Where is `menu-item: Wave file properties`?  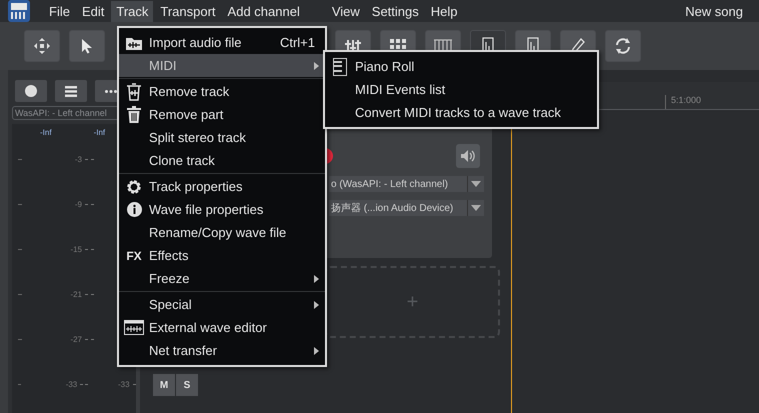 menu-item: Wave file properties is located at coordinates (222, 209).